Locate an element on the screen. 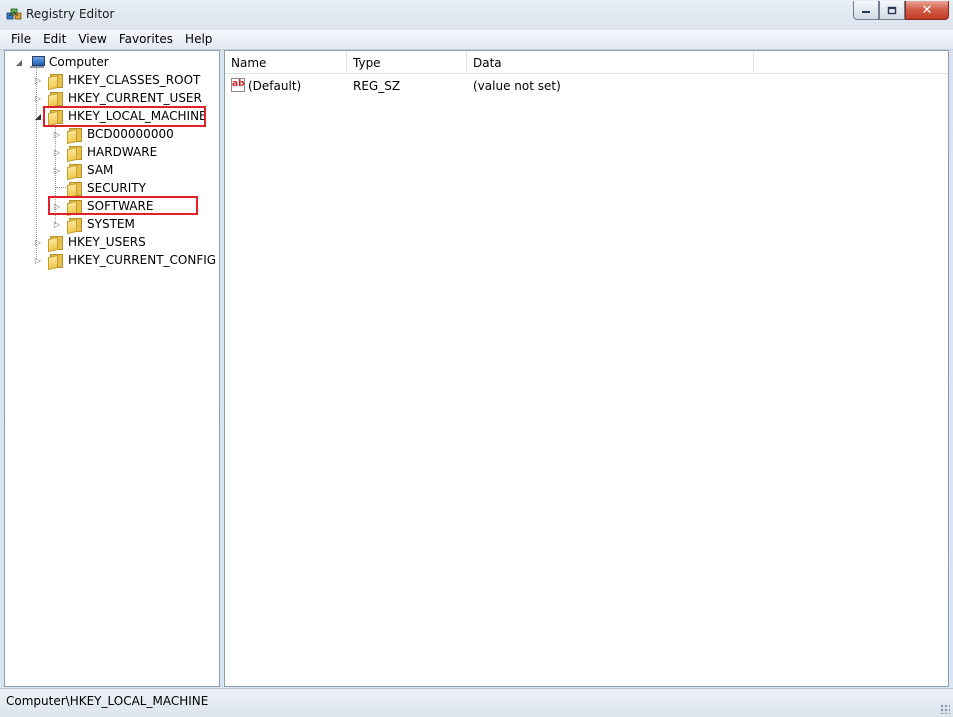 This screenshot has width=953, height=717. close-button: ✕ is located at coordinates (927, 10).